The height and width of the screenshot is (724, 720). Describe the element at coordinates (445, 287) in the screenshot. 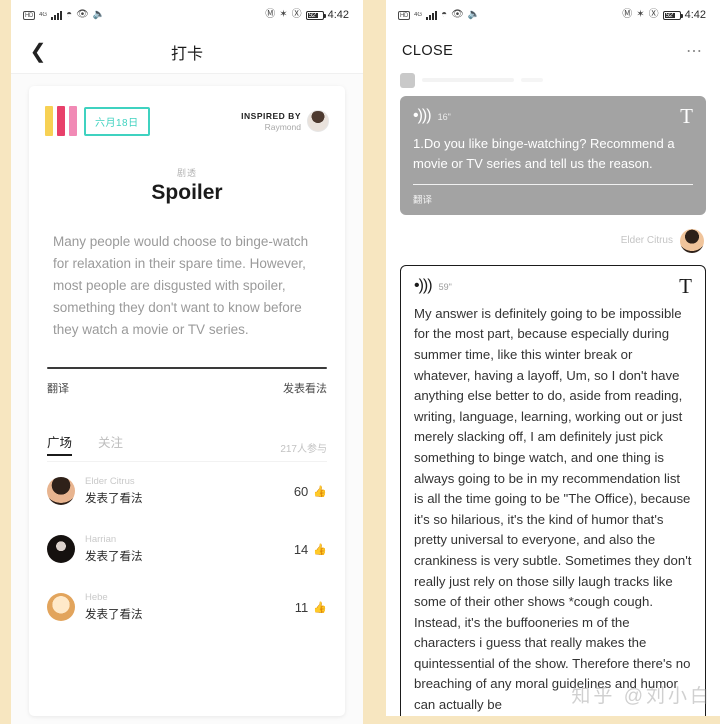

I see `audio-duration: 59"` at that location.